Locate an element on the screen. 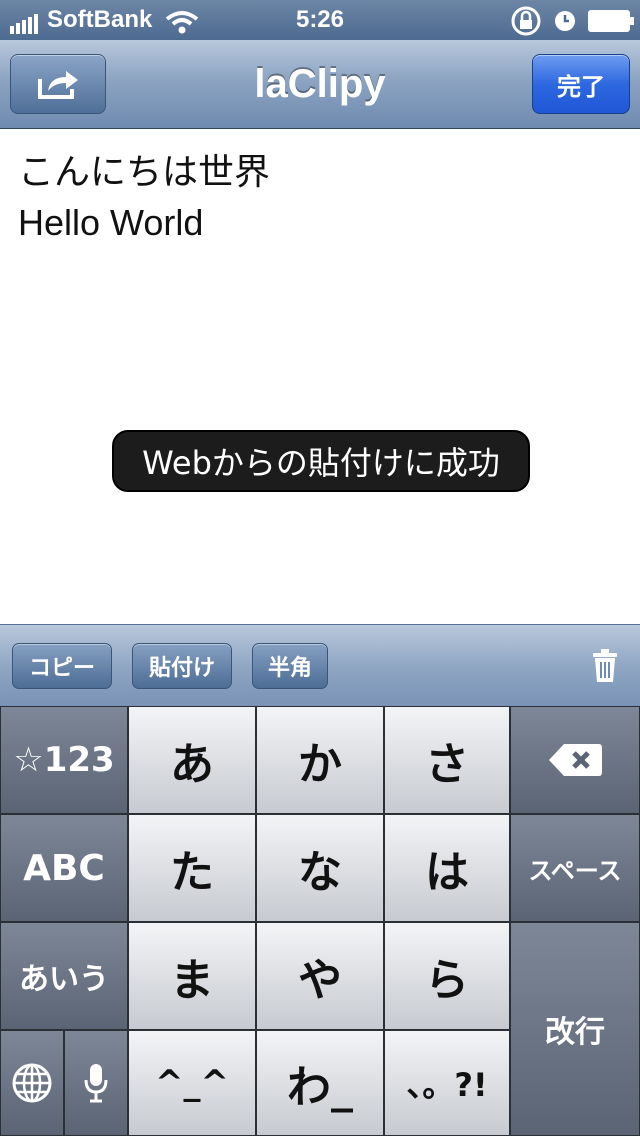 The image size is (640, 1136). microphone-key is located at coordinates (96, 1083).